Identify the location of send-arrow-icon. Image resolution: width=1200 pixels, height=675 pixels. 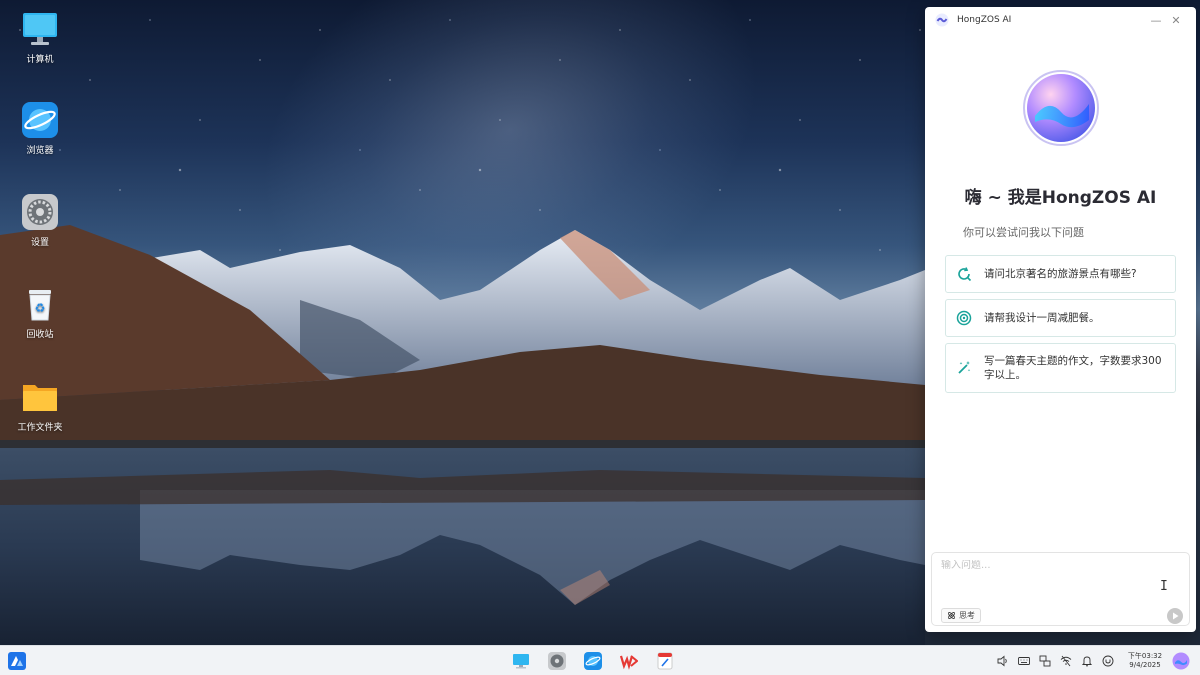
(1176, 616).